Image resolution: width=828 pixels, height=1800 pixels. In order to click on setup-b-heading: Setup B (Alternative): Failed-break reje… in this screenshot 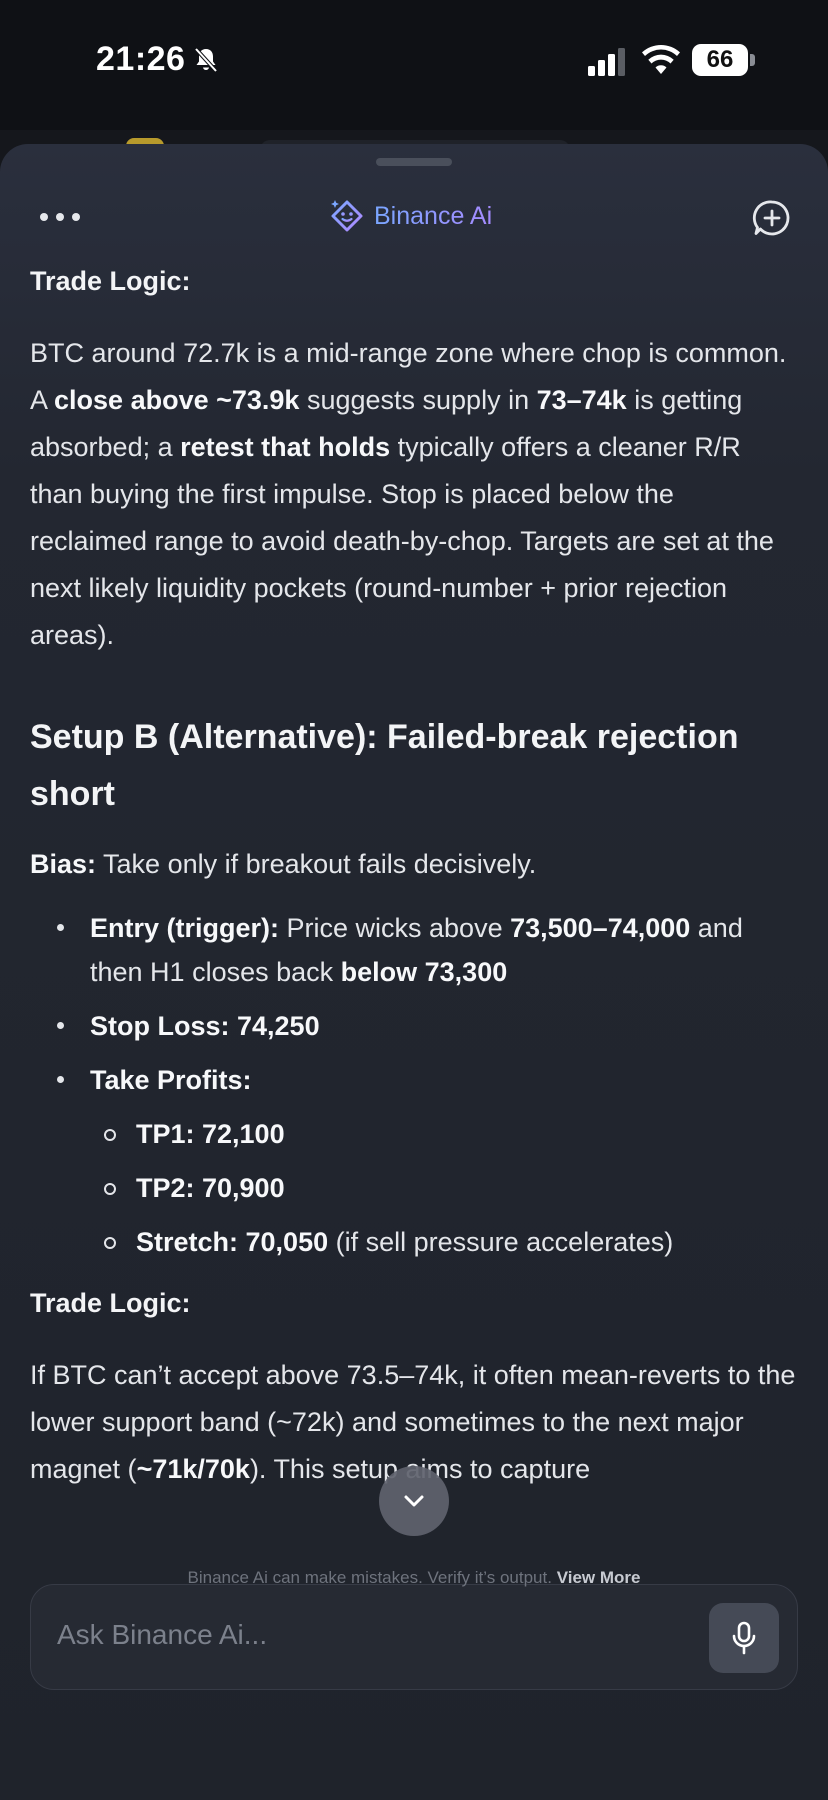, I will do `click(384, 765)`.